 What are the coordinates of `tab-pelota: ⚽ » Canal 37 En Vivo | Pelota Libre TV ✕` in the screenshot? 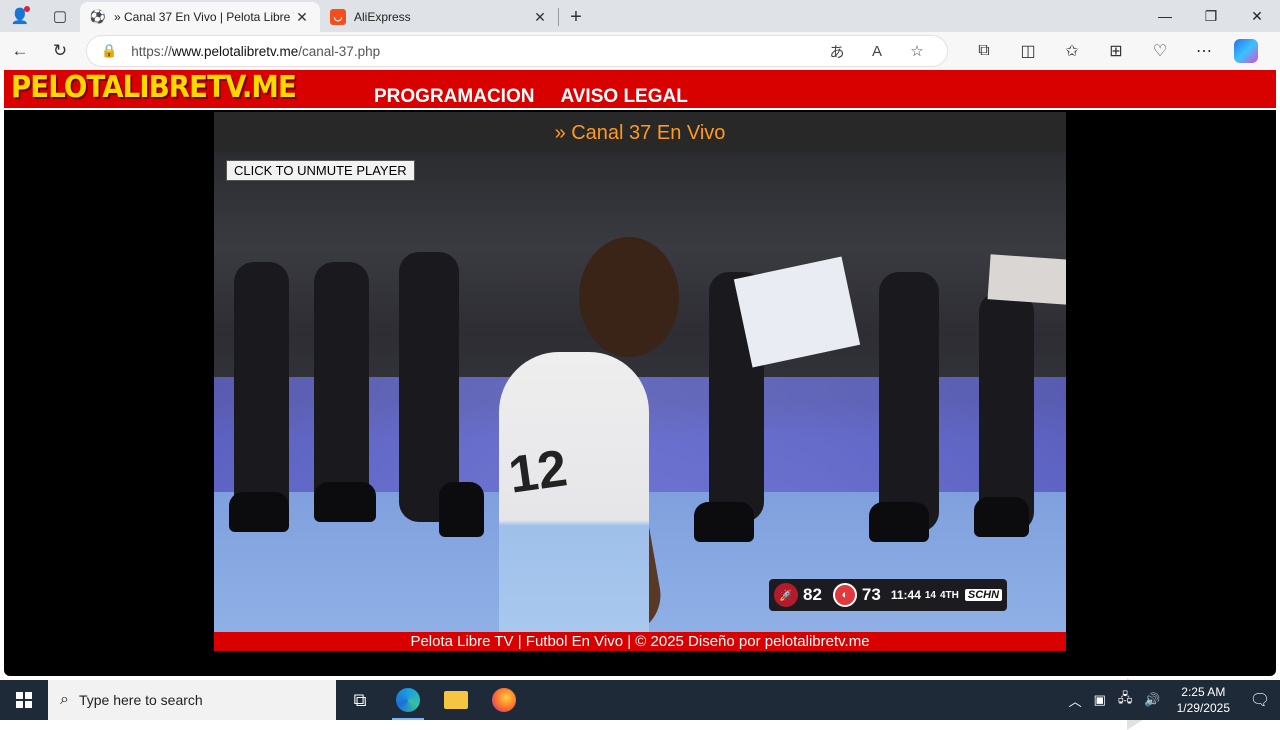 It's located at (200, 17).